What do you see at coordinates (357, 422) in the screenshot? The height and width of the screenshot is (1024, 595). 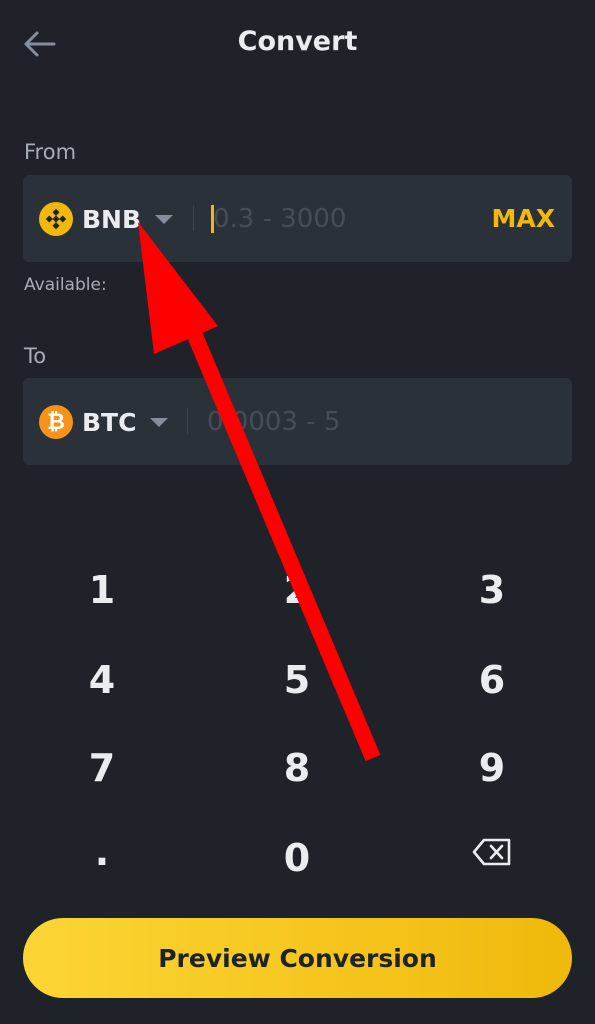 I see `to-amount-input` at bounding box center [357, 422].